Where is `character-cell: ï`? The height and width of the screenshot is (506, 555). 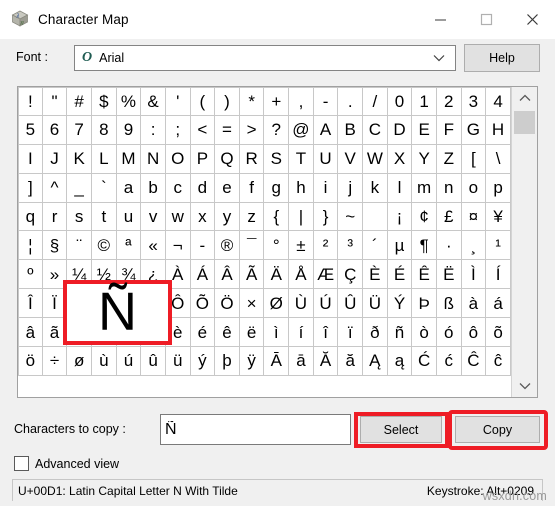
character-cell: ï is located at coordinates (351, 333).